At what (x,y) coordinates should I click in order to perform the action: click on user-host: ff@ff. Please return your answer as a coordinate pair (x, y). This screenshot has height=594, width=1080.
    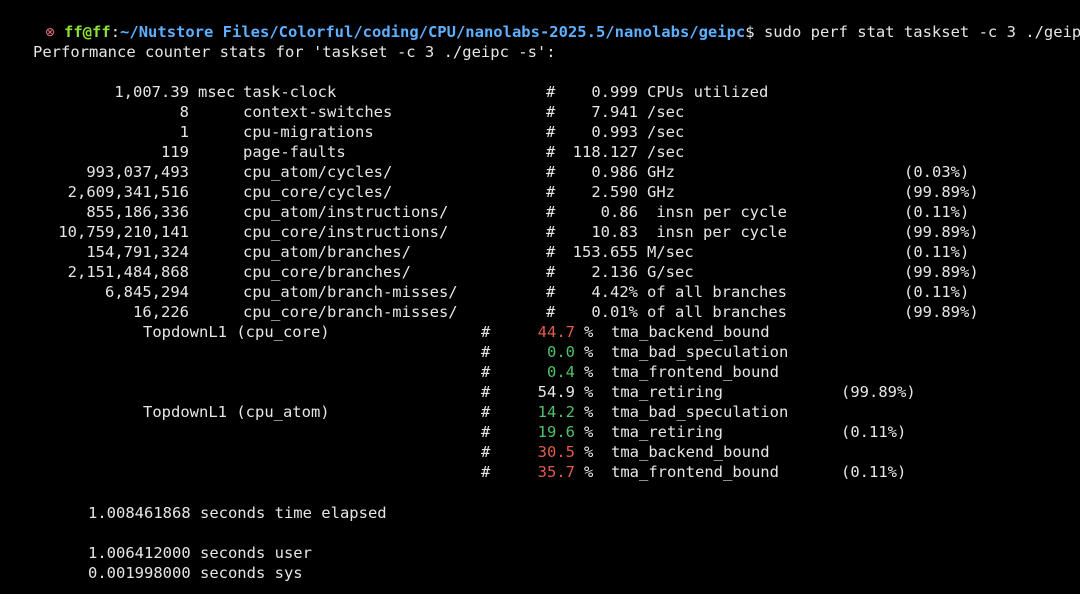
    Looking at the image, I should click on (87, 32).